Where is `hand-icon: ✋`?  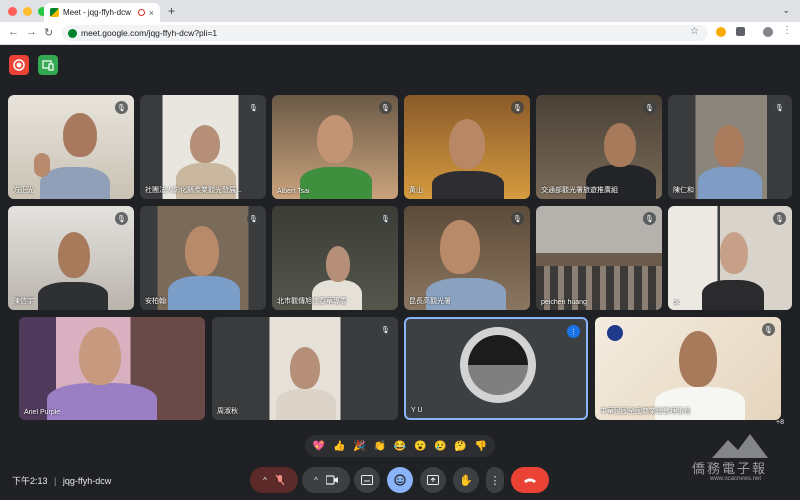
hand-icon: ✋ is located at coordinates (466, 480).